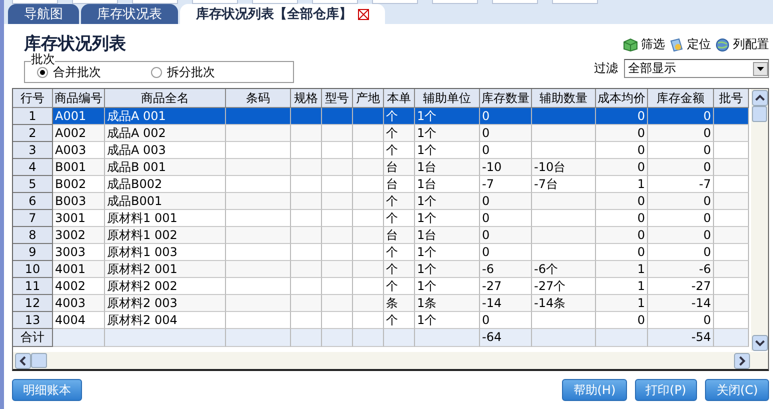  Describe the element at coordinates (129, 14) in the screenshot. I see `tab: 库存状况表` at that location.